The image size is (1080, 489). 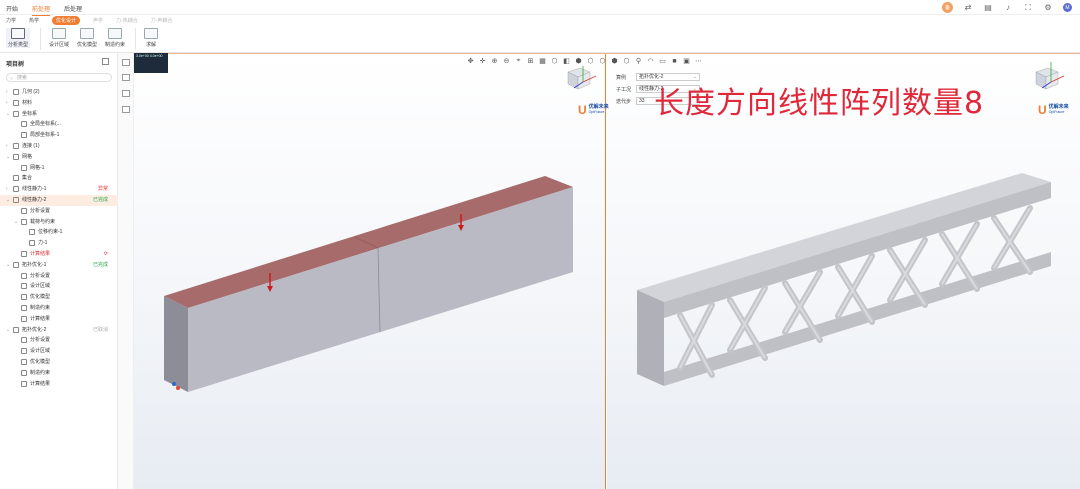 What do you see at coordinates (590, 61) in the screenshot?
I see `front-view-icon: ⬡` at bounding box center [590, 61].